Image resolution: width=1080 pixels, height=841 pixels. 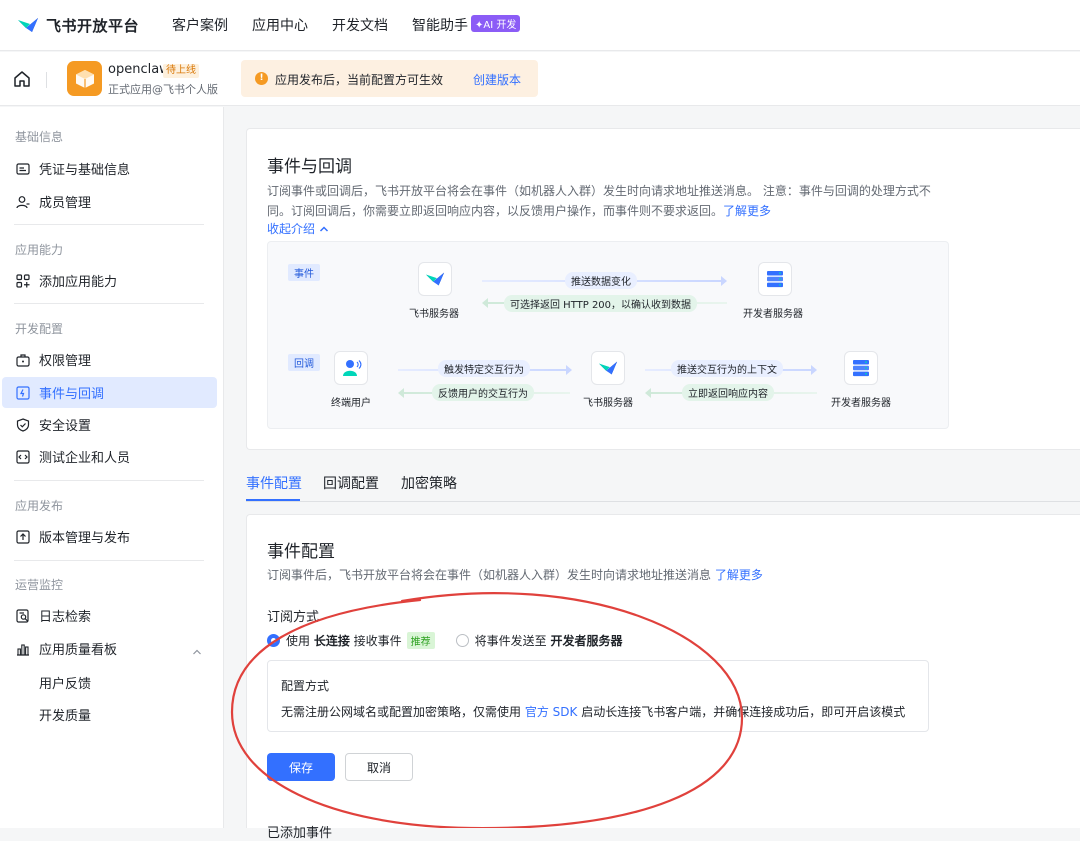 I want to click on sidebar-item-label: 成员管理, so click(x=65, y=203).